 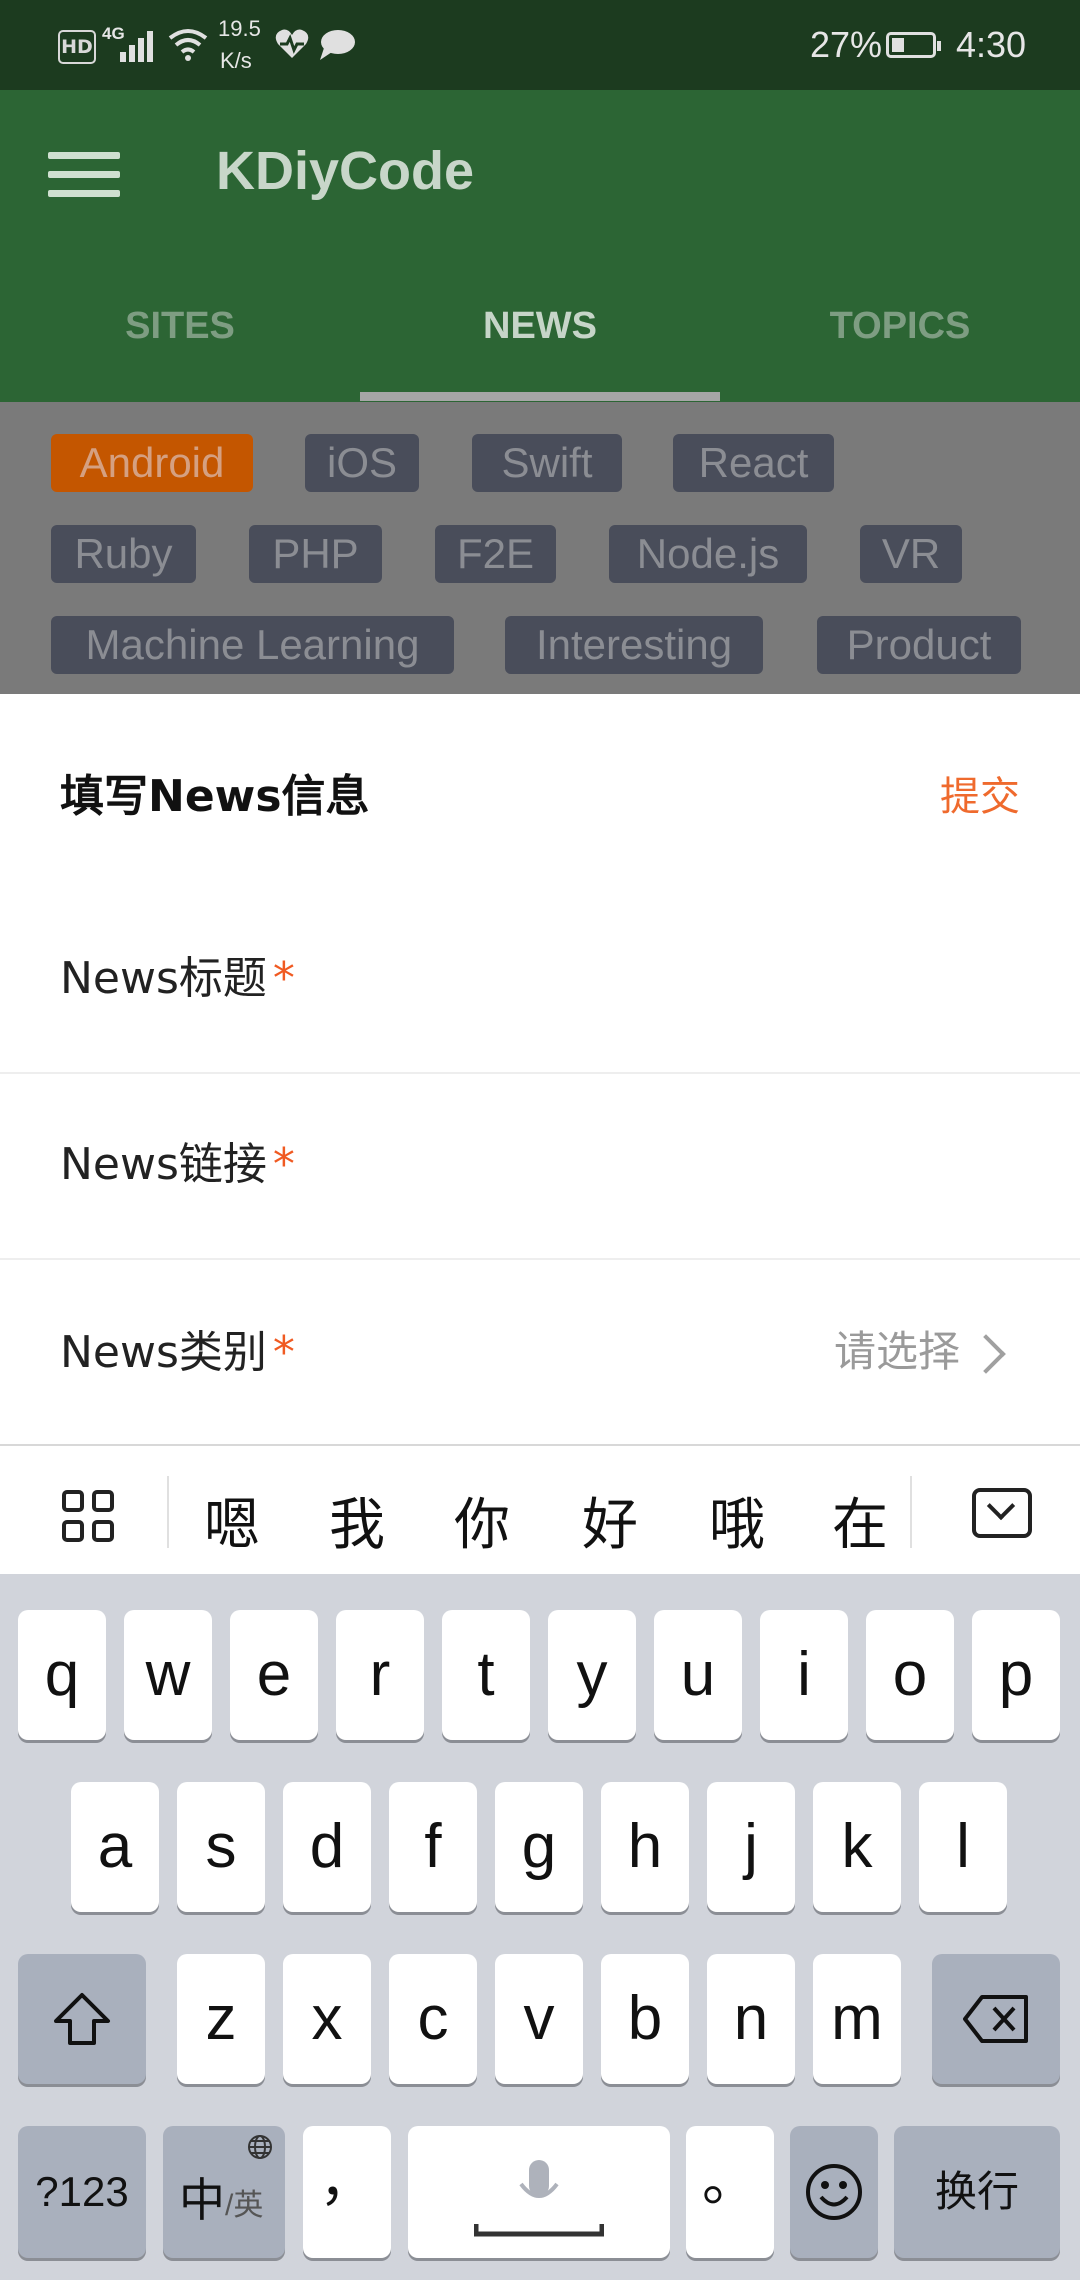 What do you see at coordinates (292, 43) in the screenshot?
I see `heart-rate-icon` at bounding box center [292, 43].